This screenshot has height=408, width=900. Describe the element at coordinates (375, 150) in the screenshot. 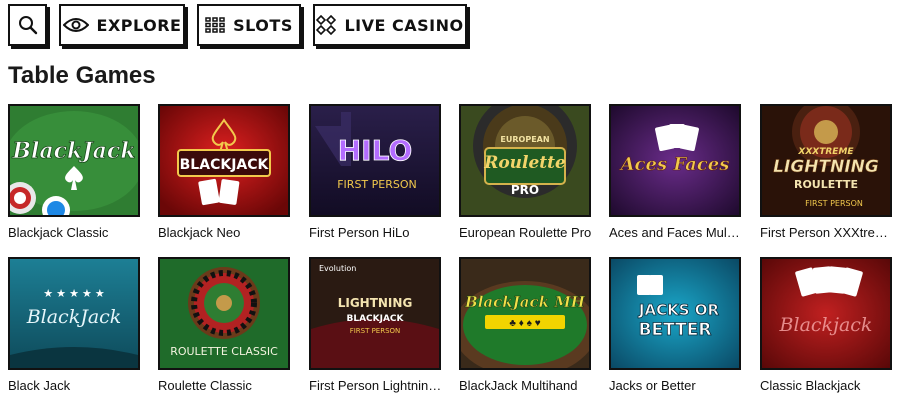

I see `game-art-title: HILO` at that location.